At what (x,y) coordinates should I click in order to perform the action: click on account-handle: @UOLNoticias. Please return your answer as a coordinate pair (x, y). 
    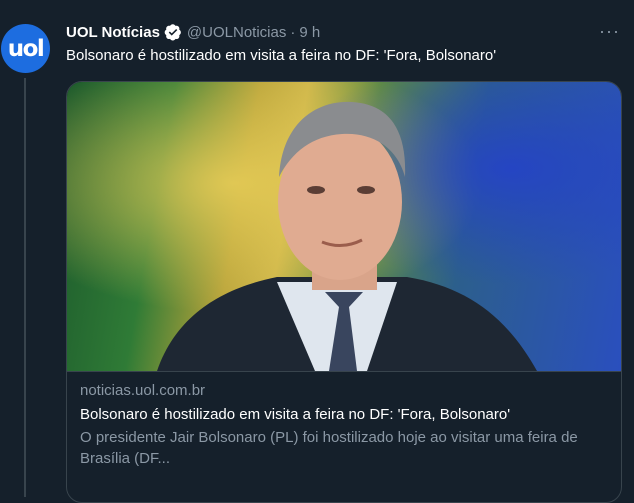
    Looking at the image, I should click on (236, 32).